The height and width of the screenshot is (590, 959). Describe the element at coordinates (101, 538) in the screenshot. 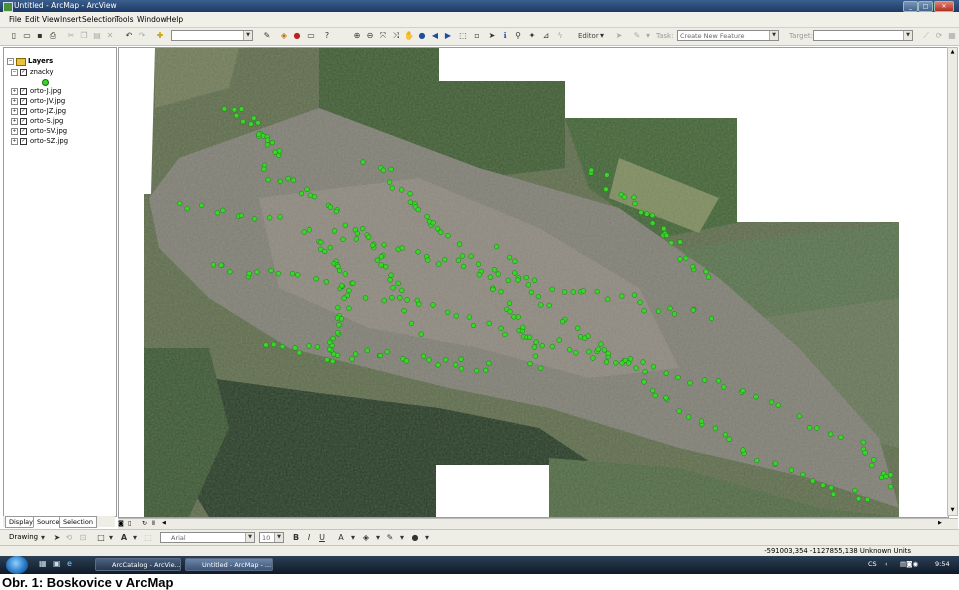

I see `rectangle-icon: □` at that location.